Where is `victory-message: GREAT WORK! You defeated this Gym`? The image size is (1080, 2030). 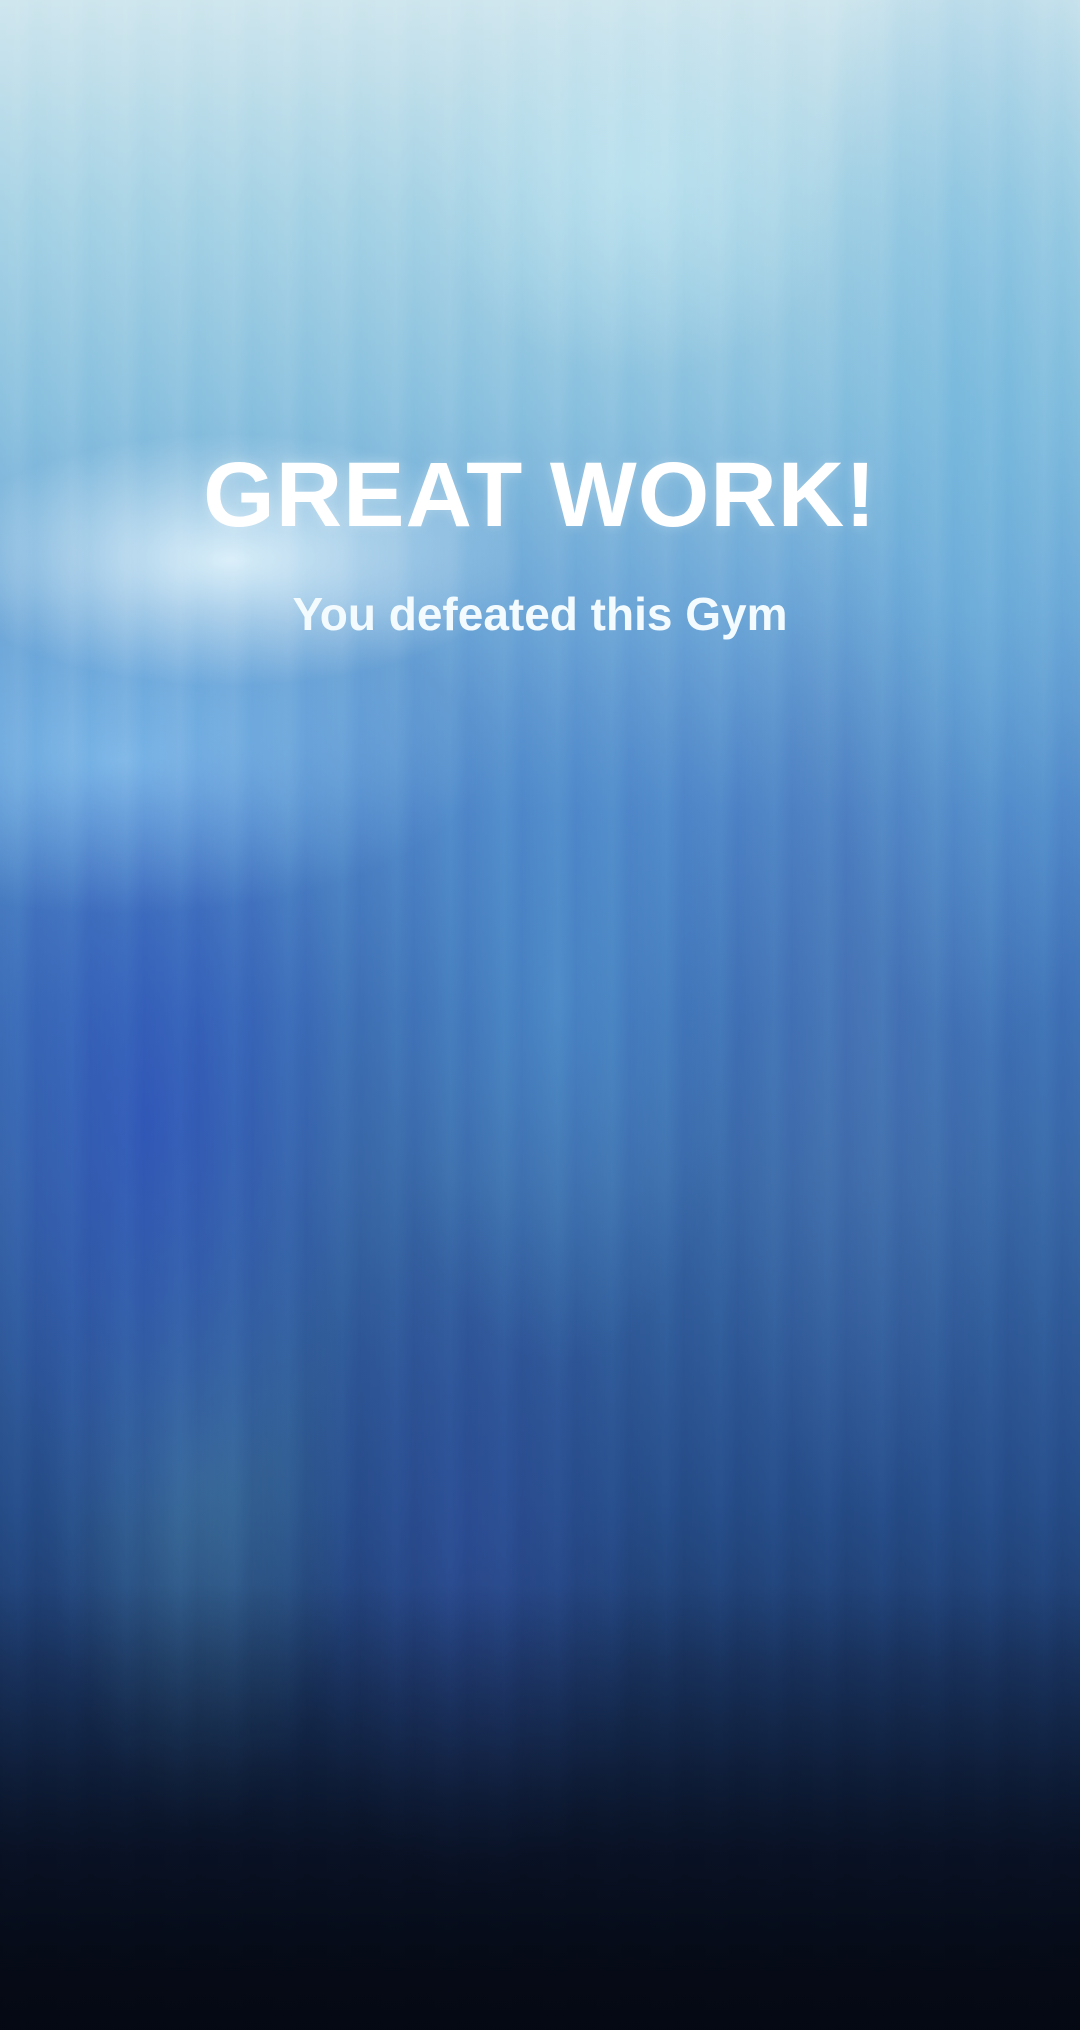 victory-message: GREAT WORK! You defeated this Gym is located at coordinates (540, 541).